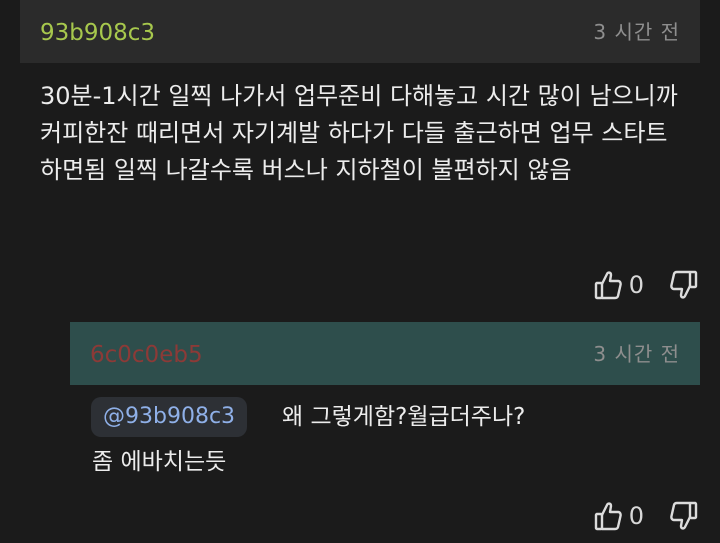  Describe the element at coordinates (636, 354) in the screenshot. I see `reply-timestamp: 3 시간 전` at that location.